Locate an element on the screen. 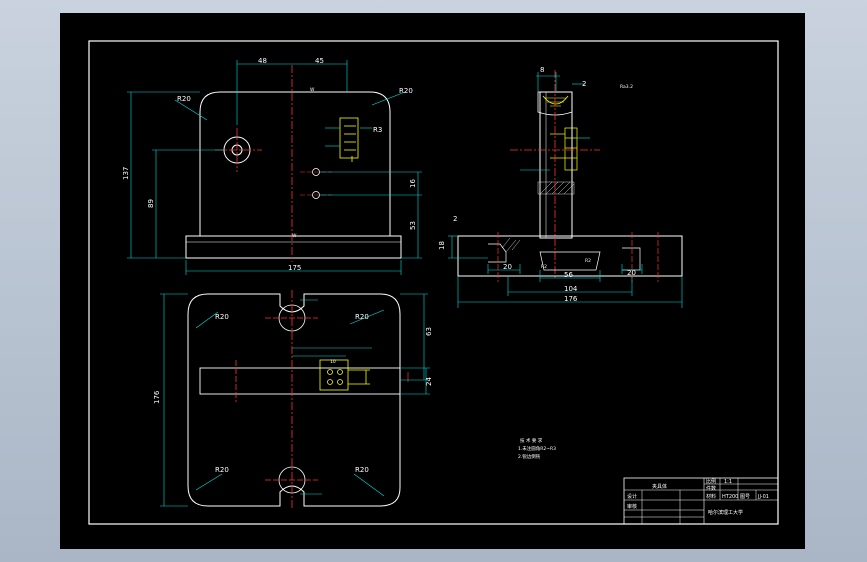 Image resolution: width=867 pixels, height=562 pixels. tb-design-label: 设计 is located at coordinates (632, 496).